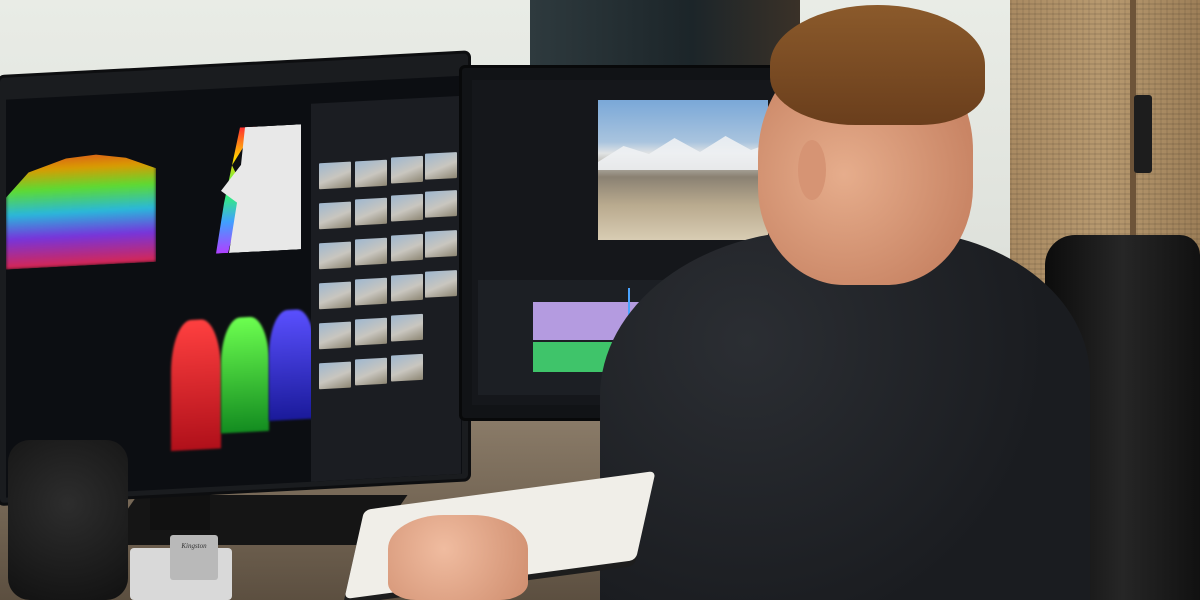 Image resolution: width=1200 pixels, height=600 pixels. Describe the element at coordinates (196, 385) in the screenshot. I see `rgb-parade-red` at that location.